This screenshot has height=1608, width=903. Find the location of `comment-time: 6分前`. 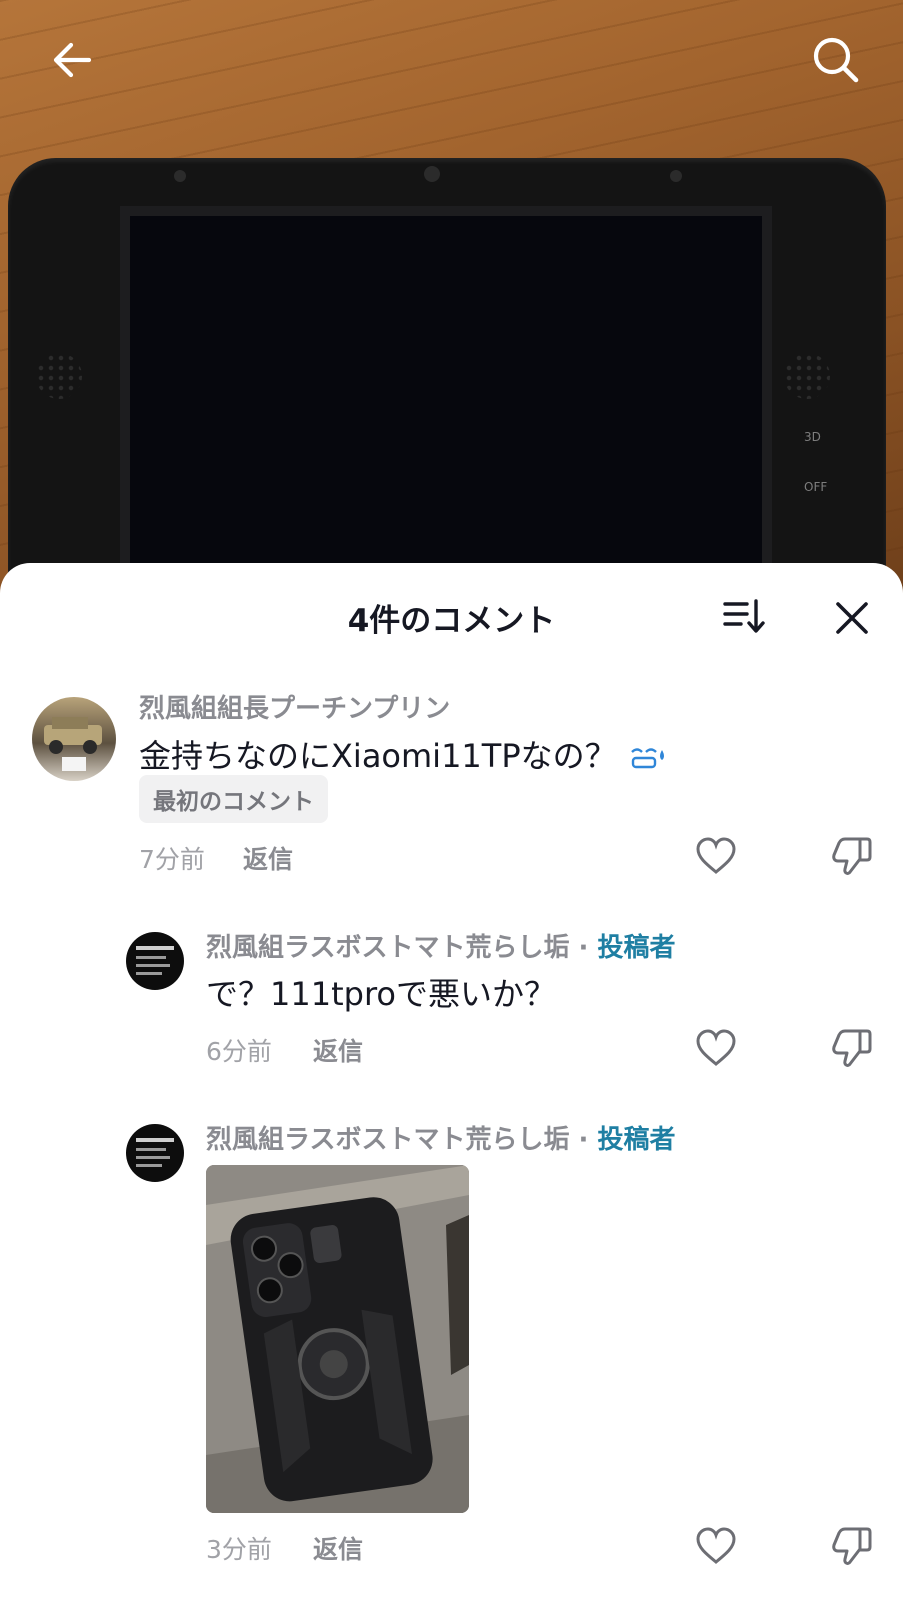

comment-time: 6分前 is located at coordinates (239, 1051).